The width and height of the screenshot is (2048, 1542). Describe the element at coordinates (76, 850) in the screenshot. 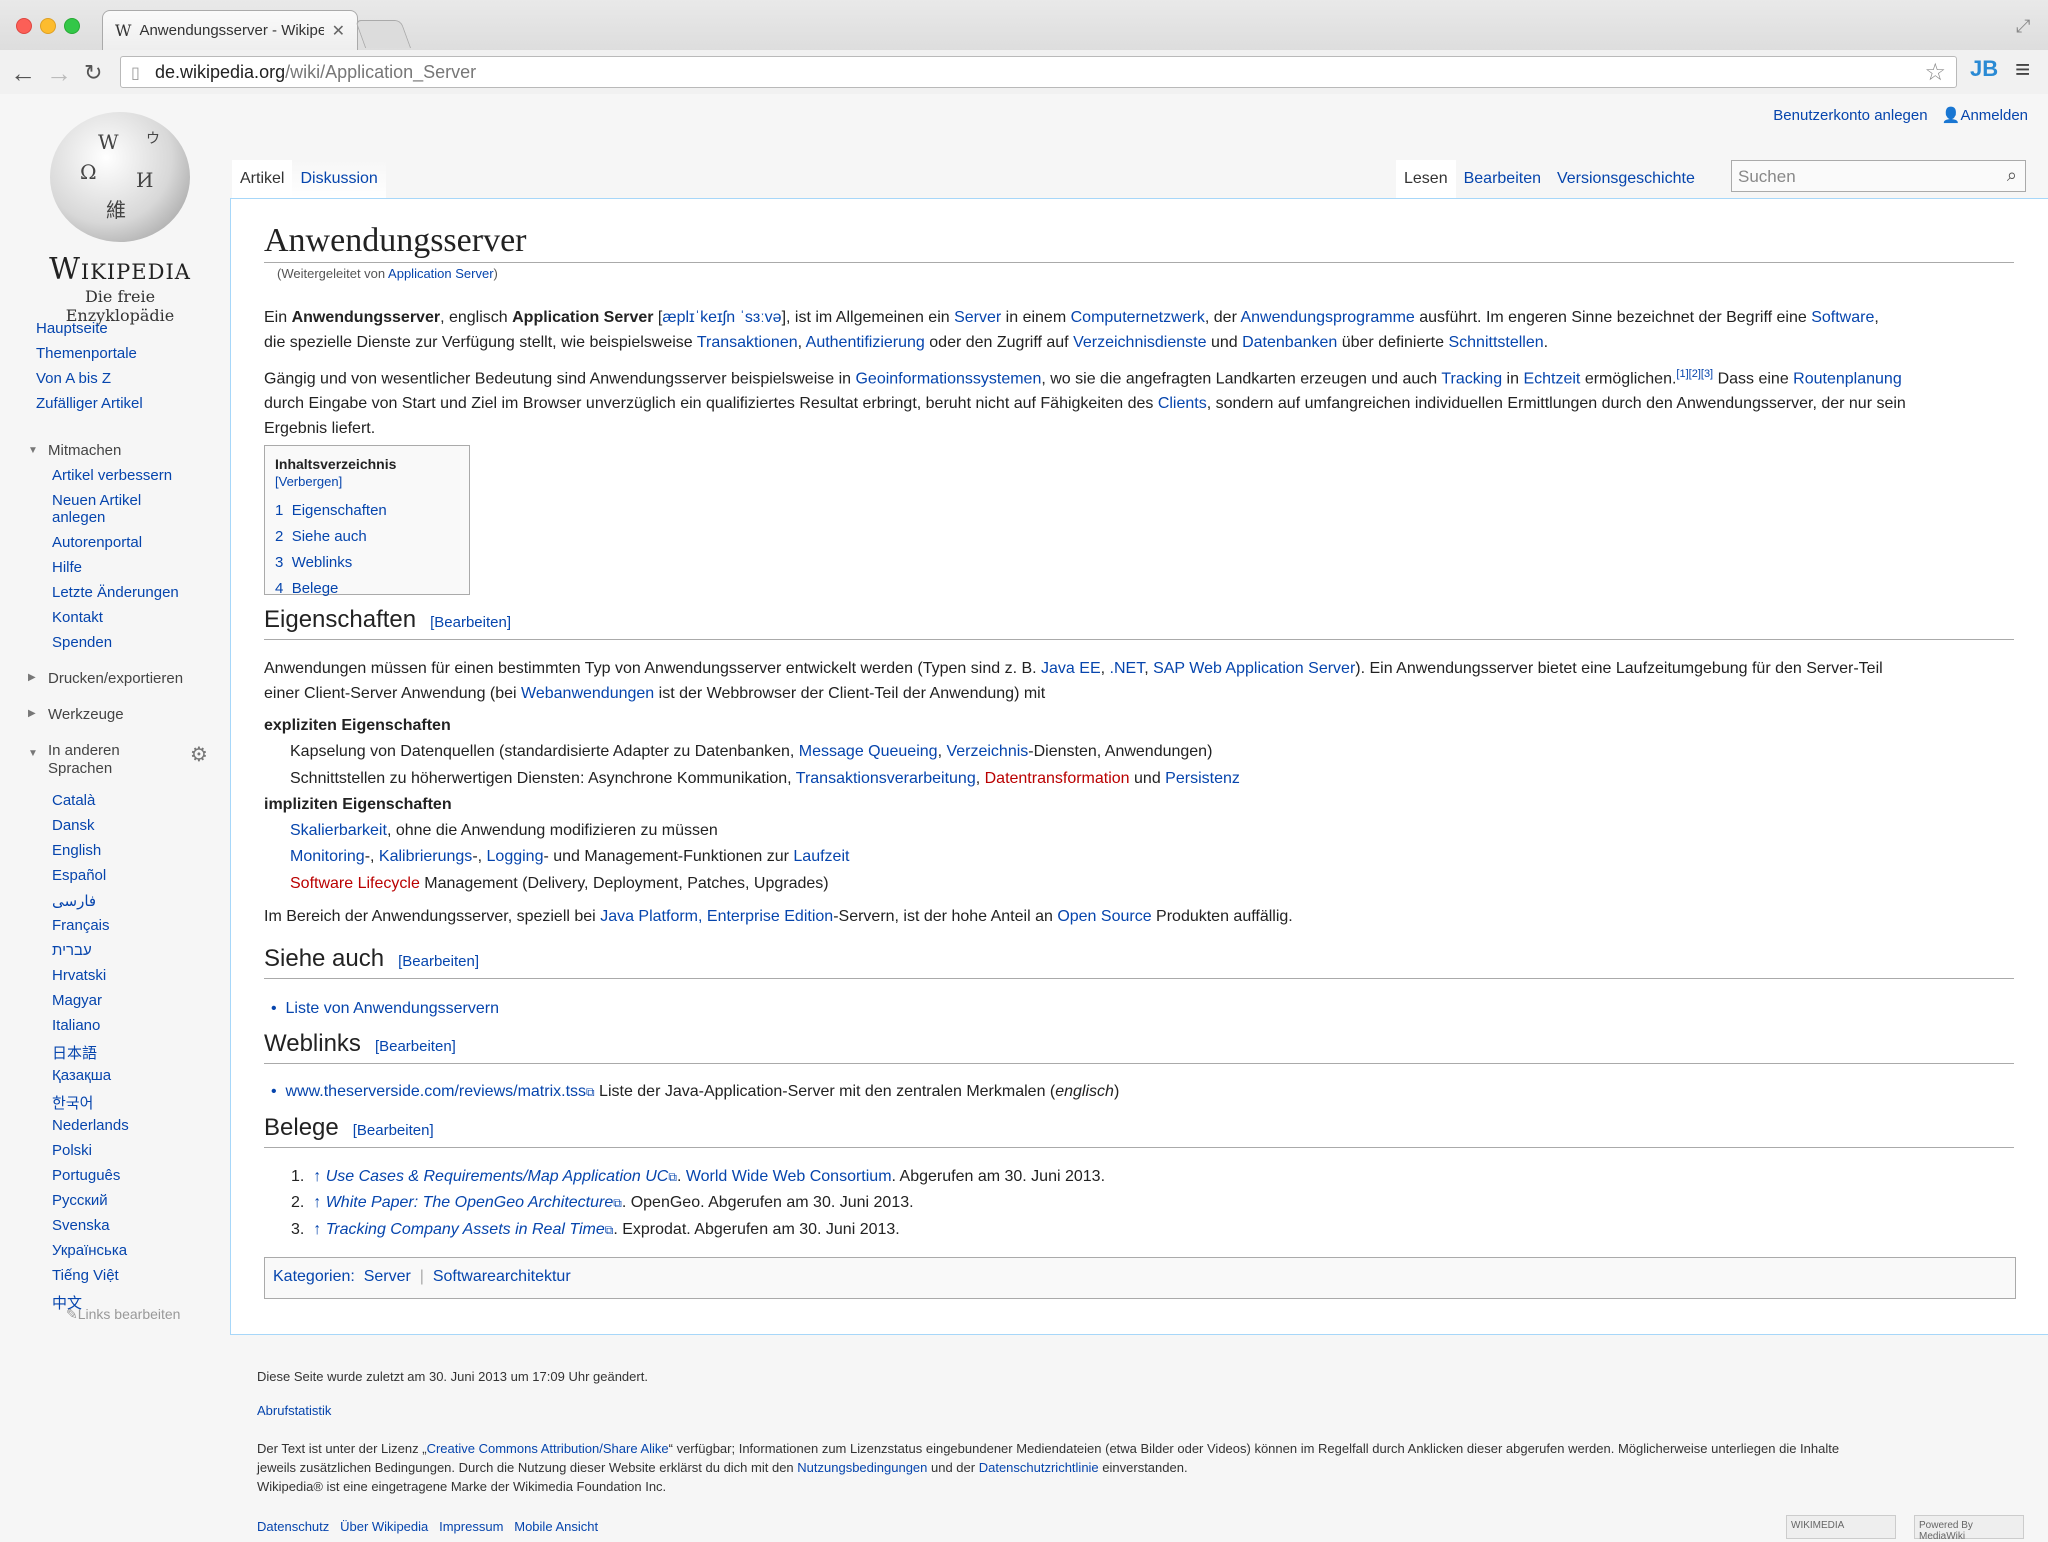

I see `language-link: English` at that location.